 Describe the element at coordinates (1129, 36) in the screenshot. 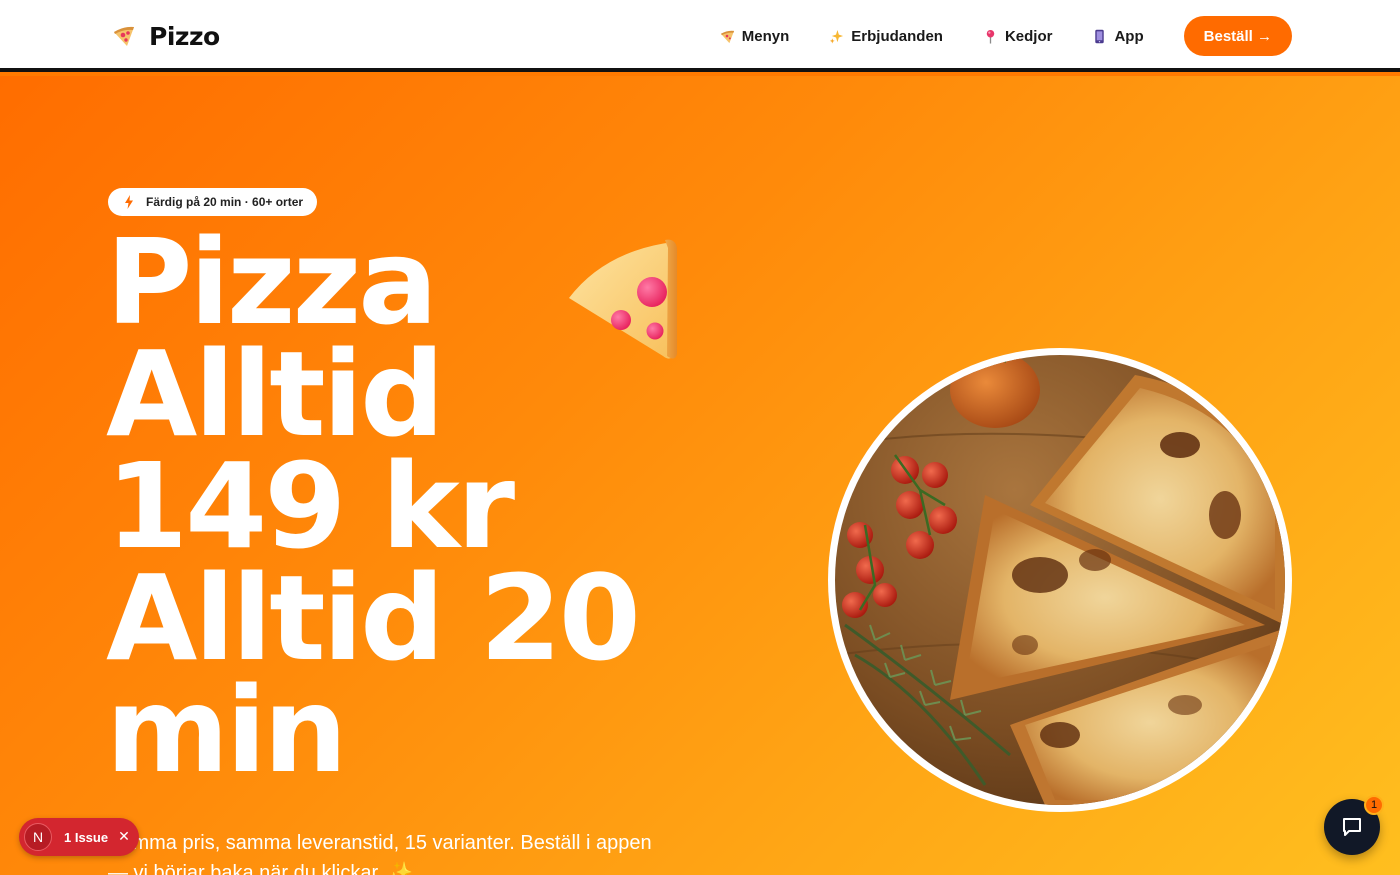

I see `nav-item-label: App` at that location.